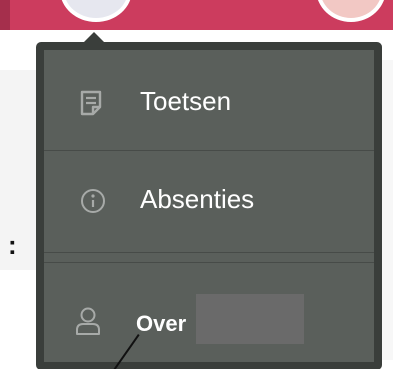  What do you see at coordinates (197, 199) in the screenshot?
I see `menu-item-label: Absenties` at bounding box center [197, 199].